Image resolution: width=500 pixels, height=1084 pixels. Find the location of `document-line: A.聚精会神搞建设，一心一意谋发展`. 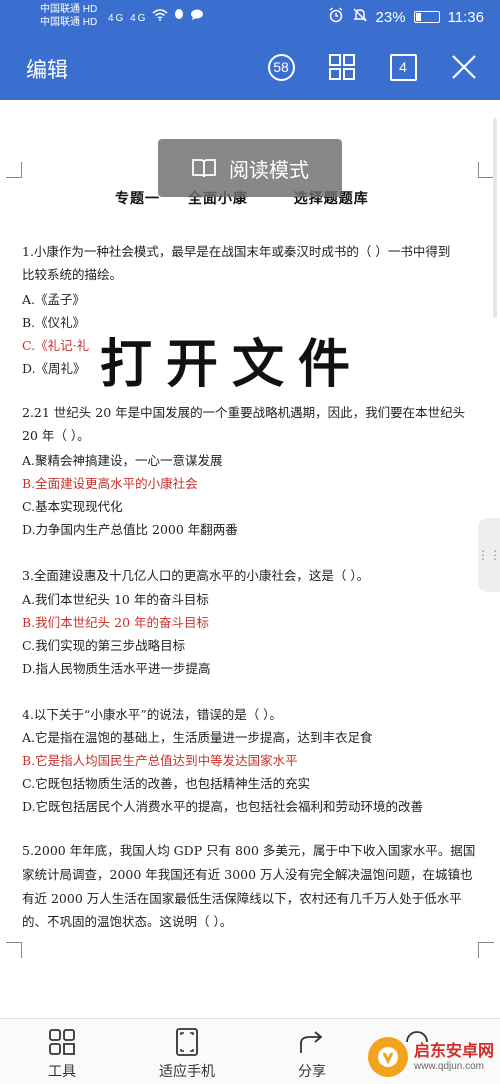

document-line: A.聚精会神搞建设，一心一意谋发展 is located at coordinates (122, 460).